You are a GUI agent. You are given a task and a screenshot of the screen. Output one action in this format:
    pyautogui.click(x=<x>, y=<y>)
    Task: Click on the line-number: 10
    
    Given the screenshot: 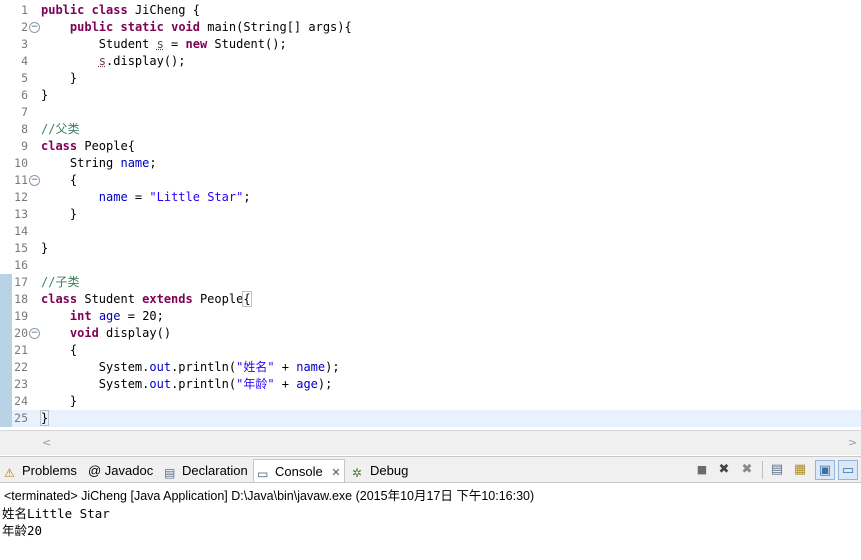 What is the action you would take?
    pyautogui.click(x=21, y=163)
    